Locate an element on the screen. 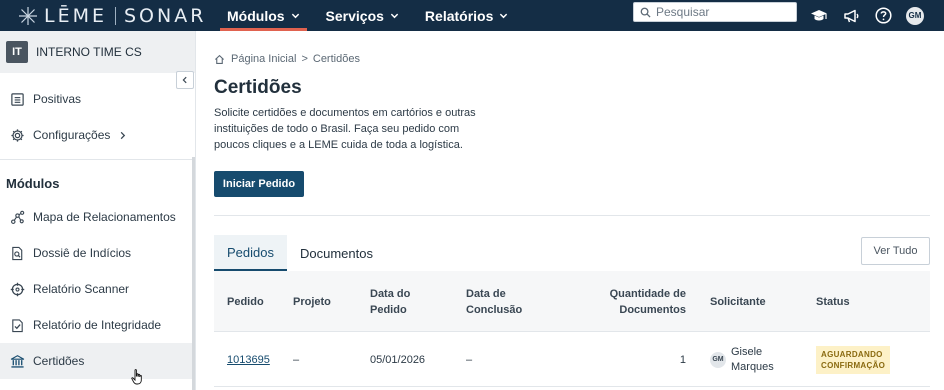 The image size is (944, 390). requester-last-name: Marques is located at coordinates (752, 366).